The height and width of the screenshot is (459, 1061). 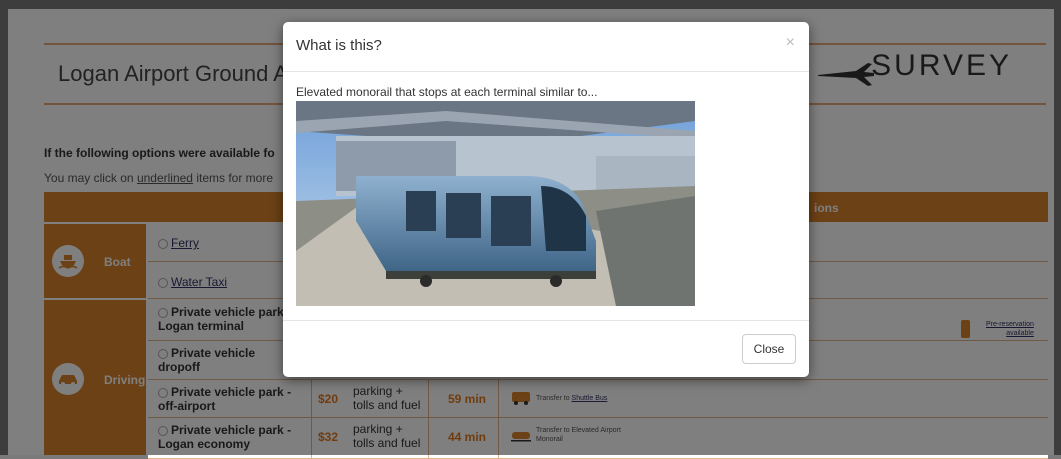 I want to click on modal-header-divider, so click(x=546, y=71).